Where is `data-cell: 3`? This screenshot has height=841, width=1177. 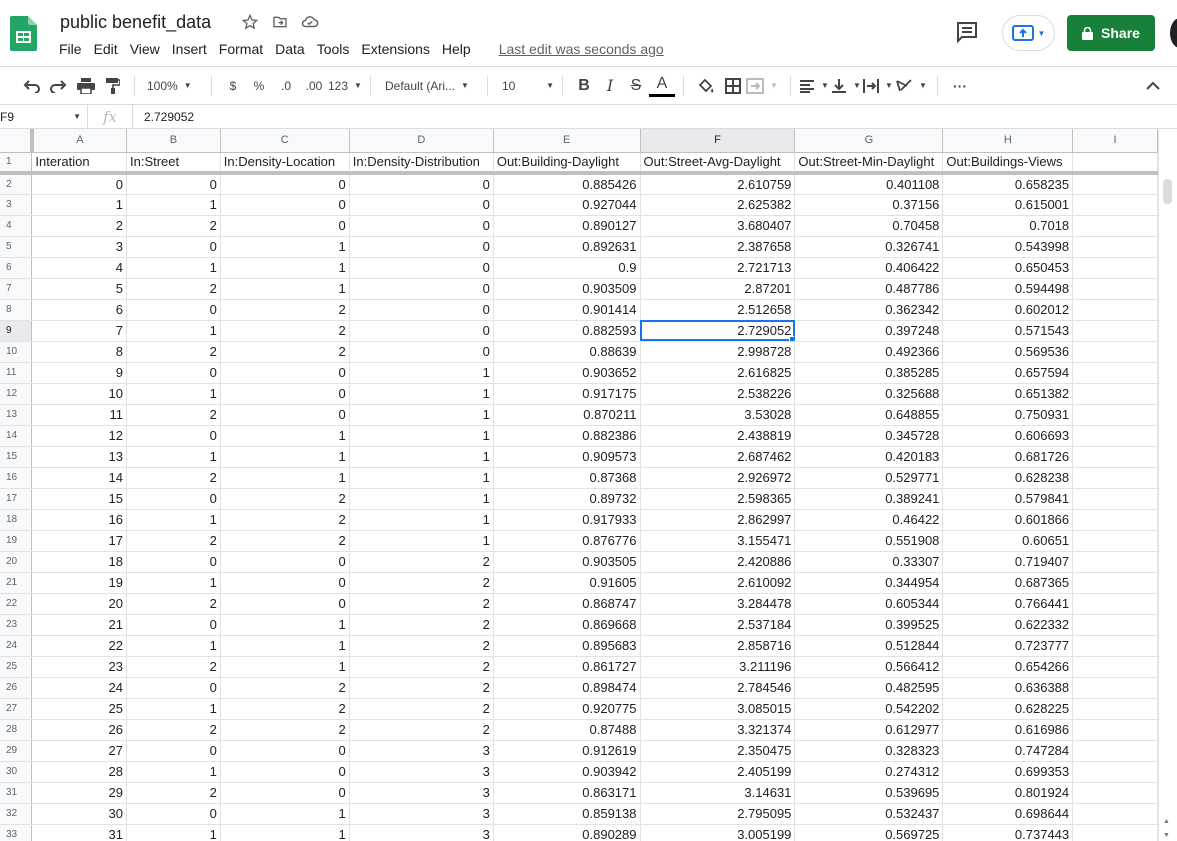
data-cell: 3 is located at coordinates (421, 814).